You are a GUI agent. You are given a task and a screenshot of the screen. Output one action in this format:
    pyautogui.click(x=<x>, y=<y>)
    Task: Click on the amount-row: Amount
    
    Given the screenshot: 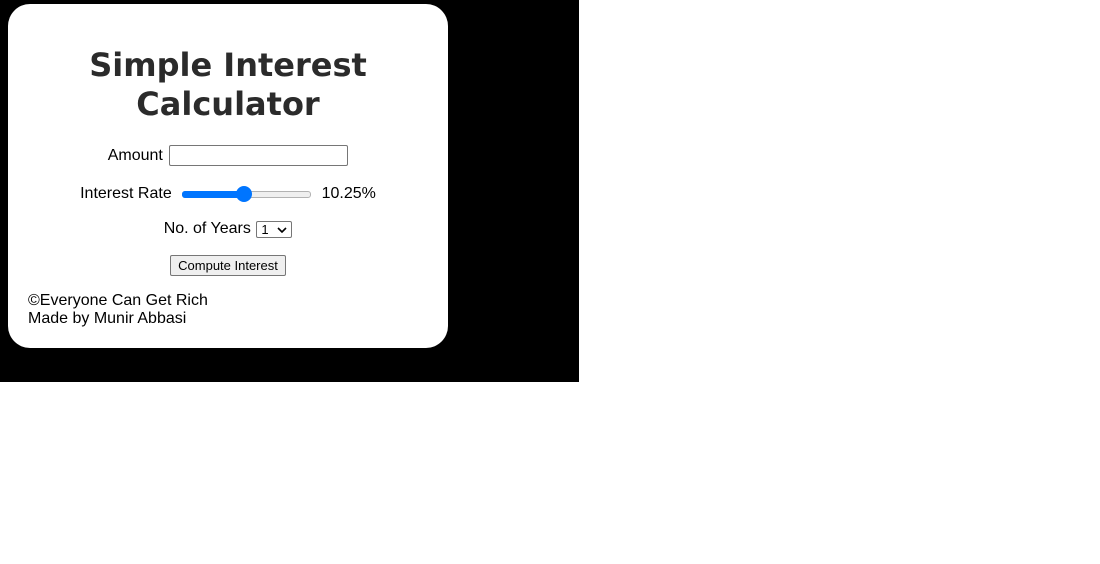 What is the action you would take?
    pyautogui.click(x=228, y=155)
    